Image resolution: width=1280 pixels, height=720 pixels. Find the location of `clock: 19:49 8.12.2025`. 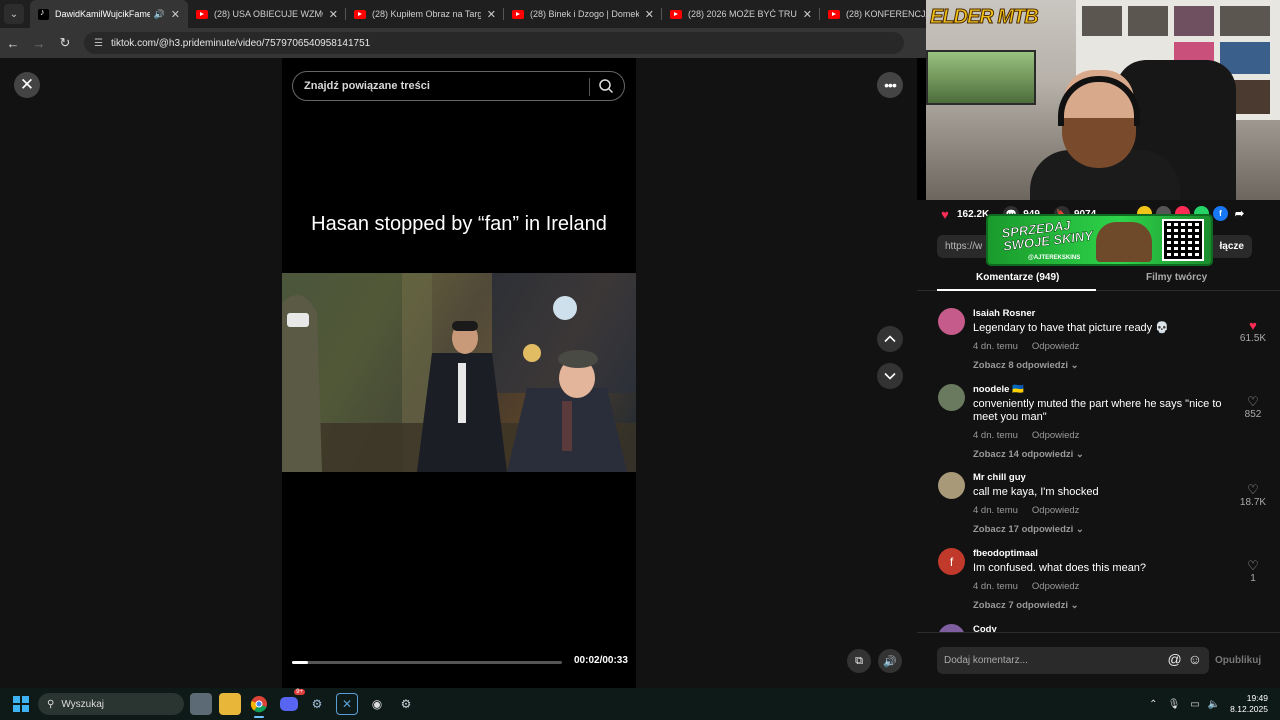

clock: 19:49 8.12.2025 is located at coordinates (1249, 704).